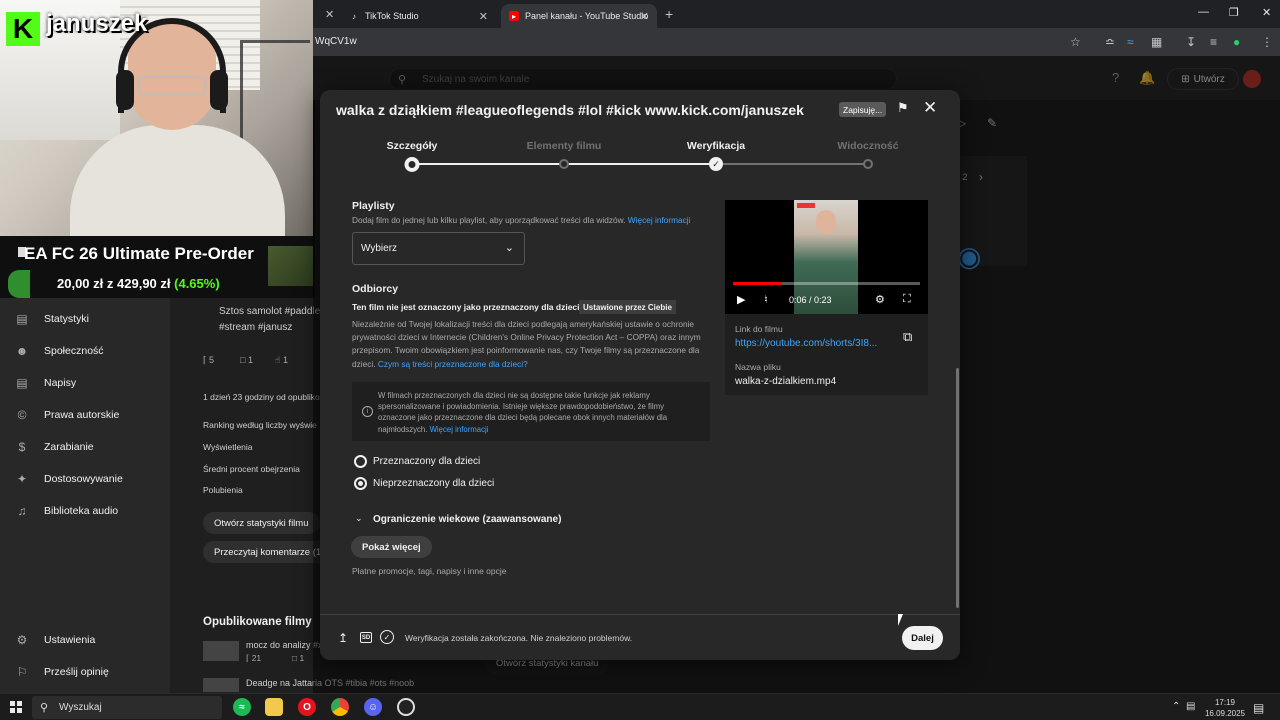 The height and width of the screenshot is (720, 1280). I want to click on opera-icon: O, so click(307, 707).